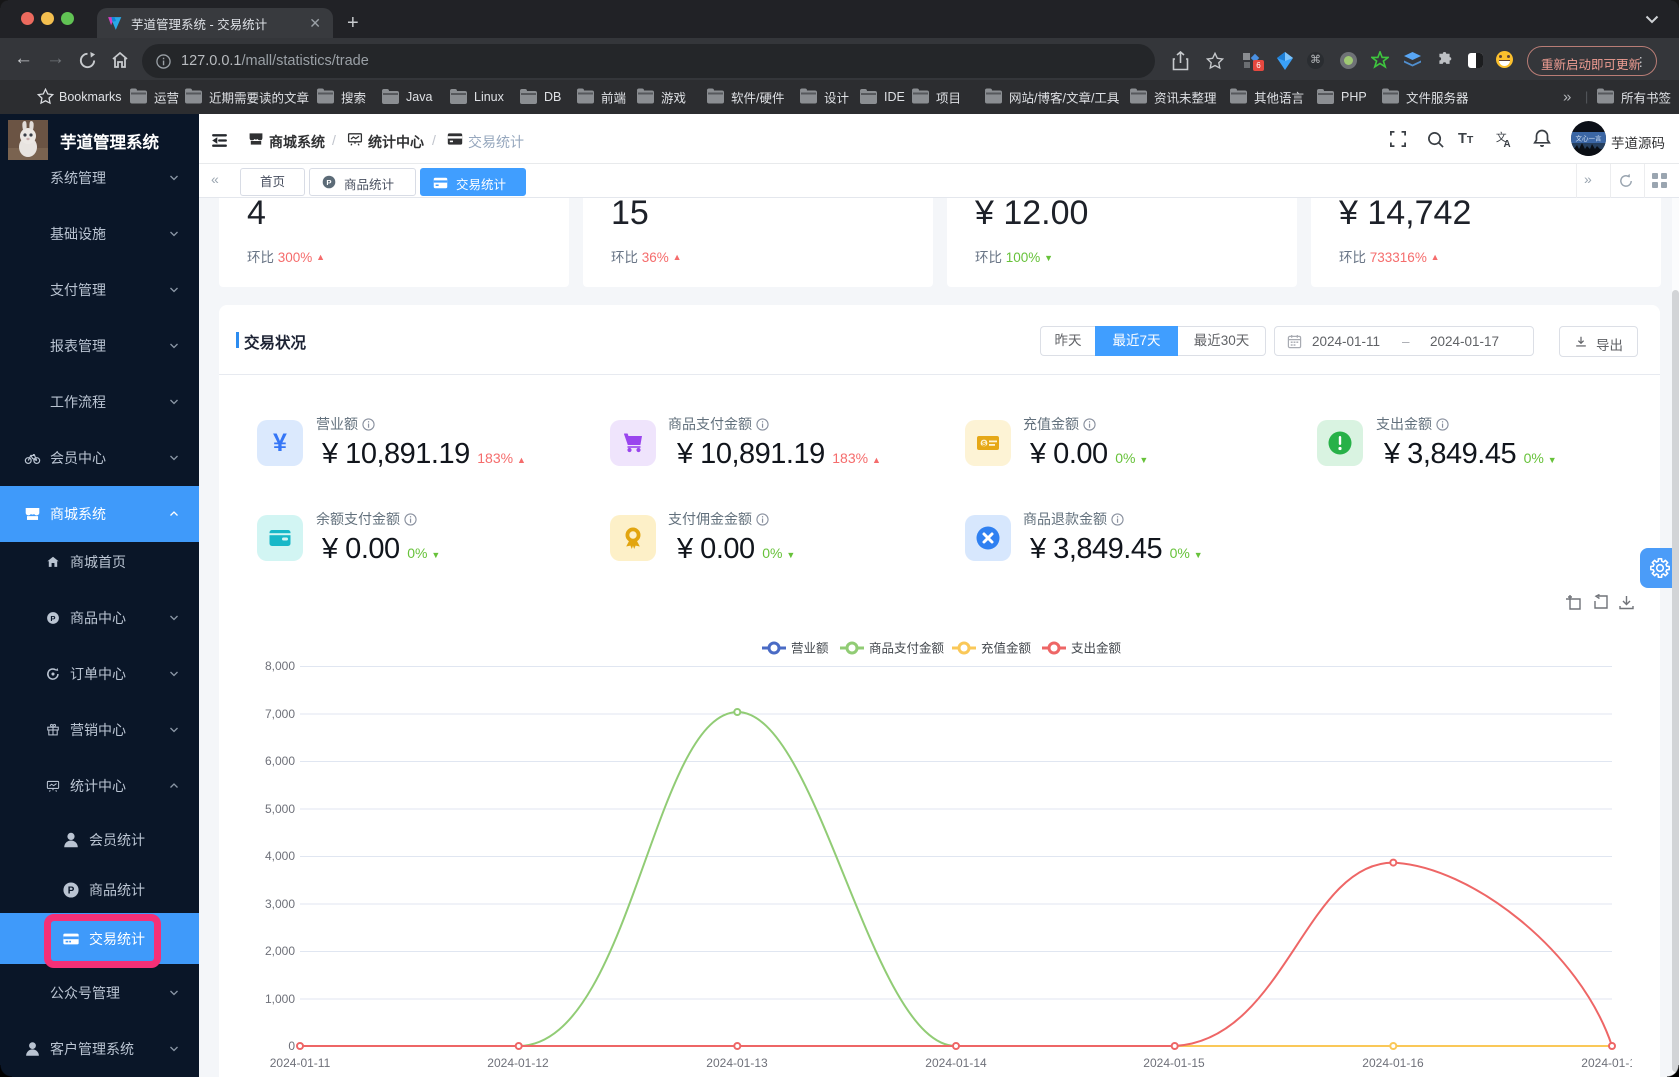  Describe the element at coordinates (1174, 1063) in the screenshot. I see `svg-text: 2024-01-15` at that location.